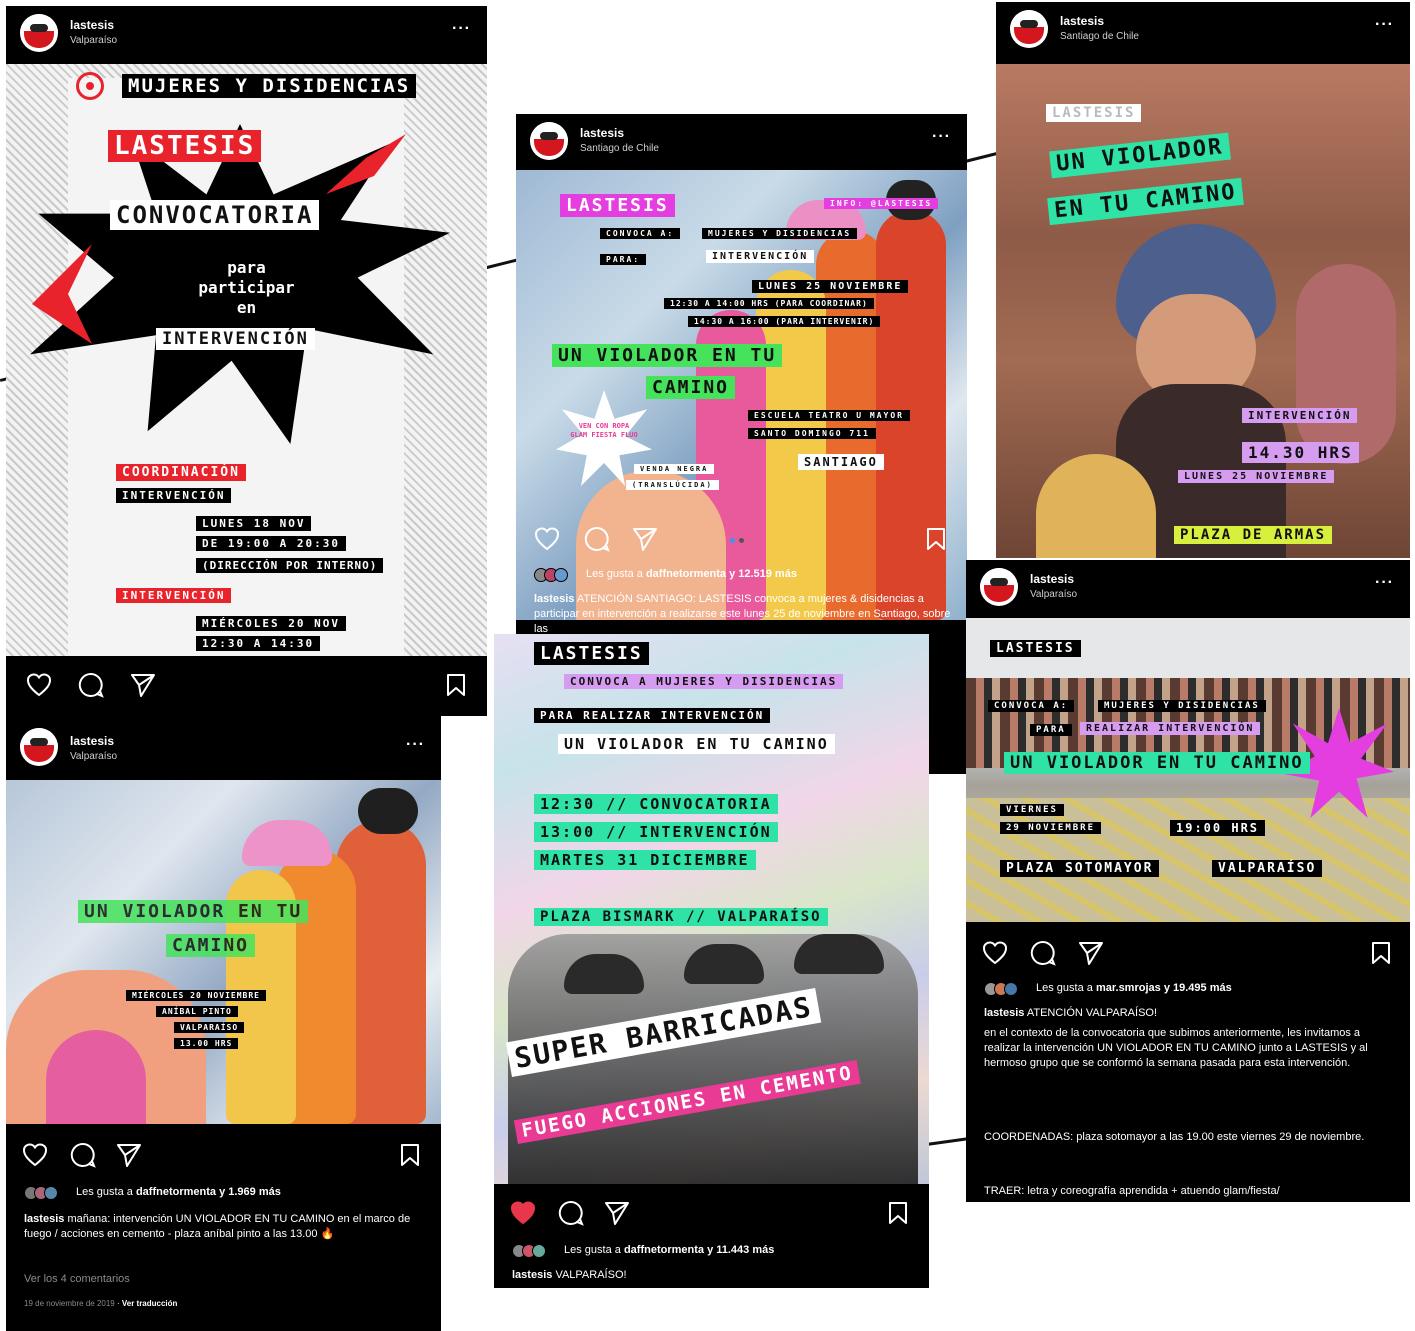 This screenshot has height=1331, width=1415. What do you see at coordinates (90, 86) in the screenshot?
I see `target-icon` at bounding box center [90, 86].